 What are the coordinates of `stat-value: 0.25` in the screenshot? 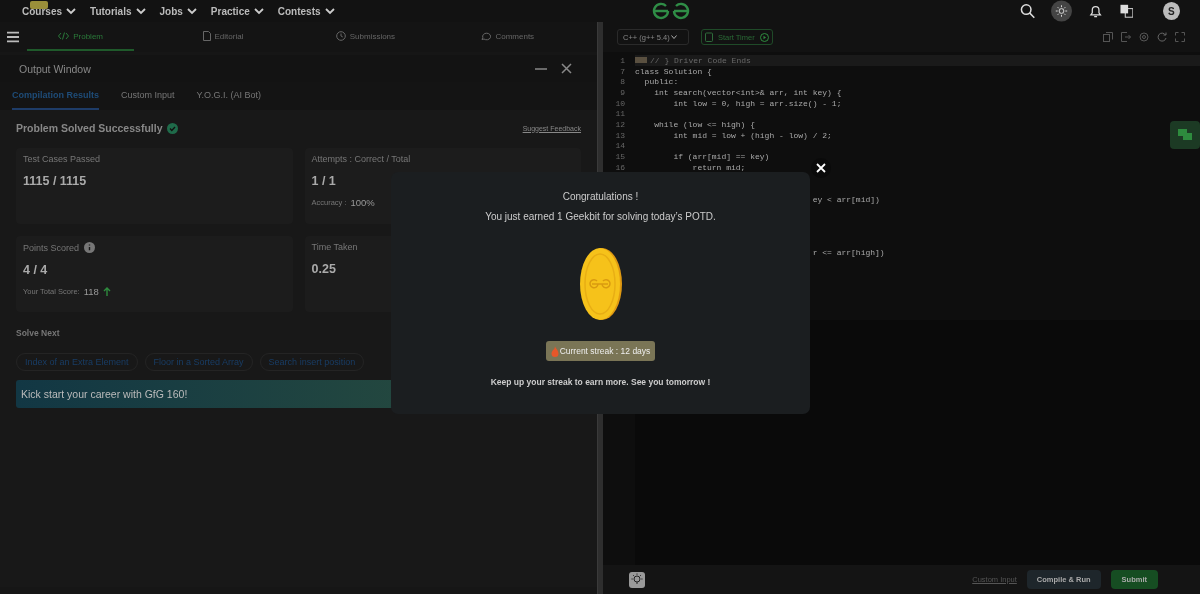 It's located at (324, 269).